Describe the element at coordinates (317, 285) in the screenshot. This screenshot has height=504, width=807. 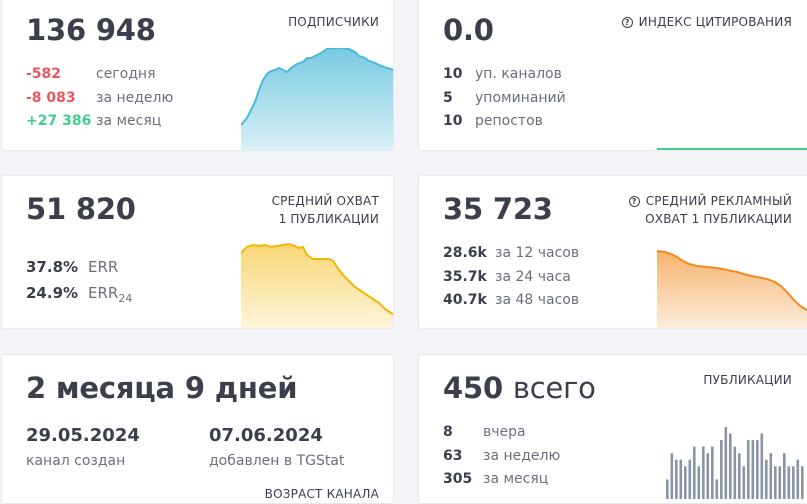
I see `reach-sparkline` at that location.